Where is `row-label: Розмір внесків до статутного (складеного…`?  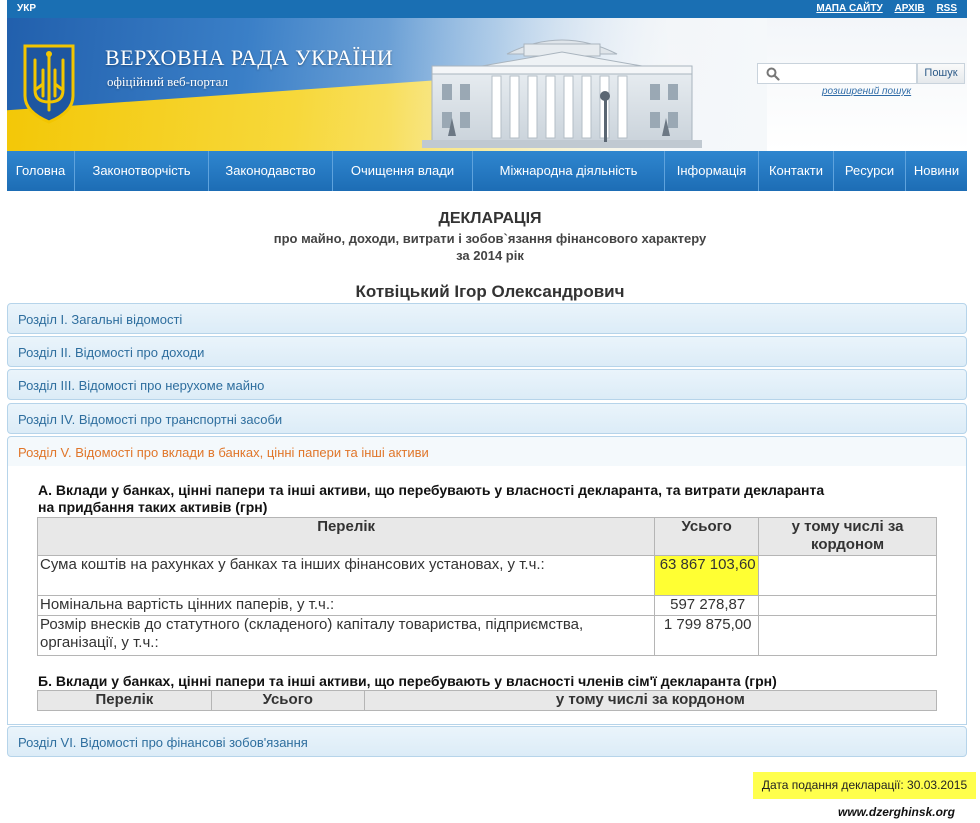 row-label: Розмір внесків до статутного (складеного… is located at coordinates (346, 635).